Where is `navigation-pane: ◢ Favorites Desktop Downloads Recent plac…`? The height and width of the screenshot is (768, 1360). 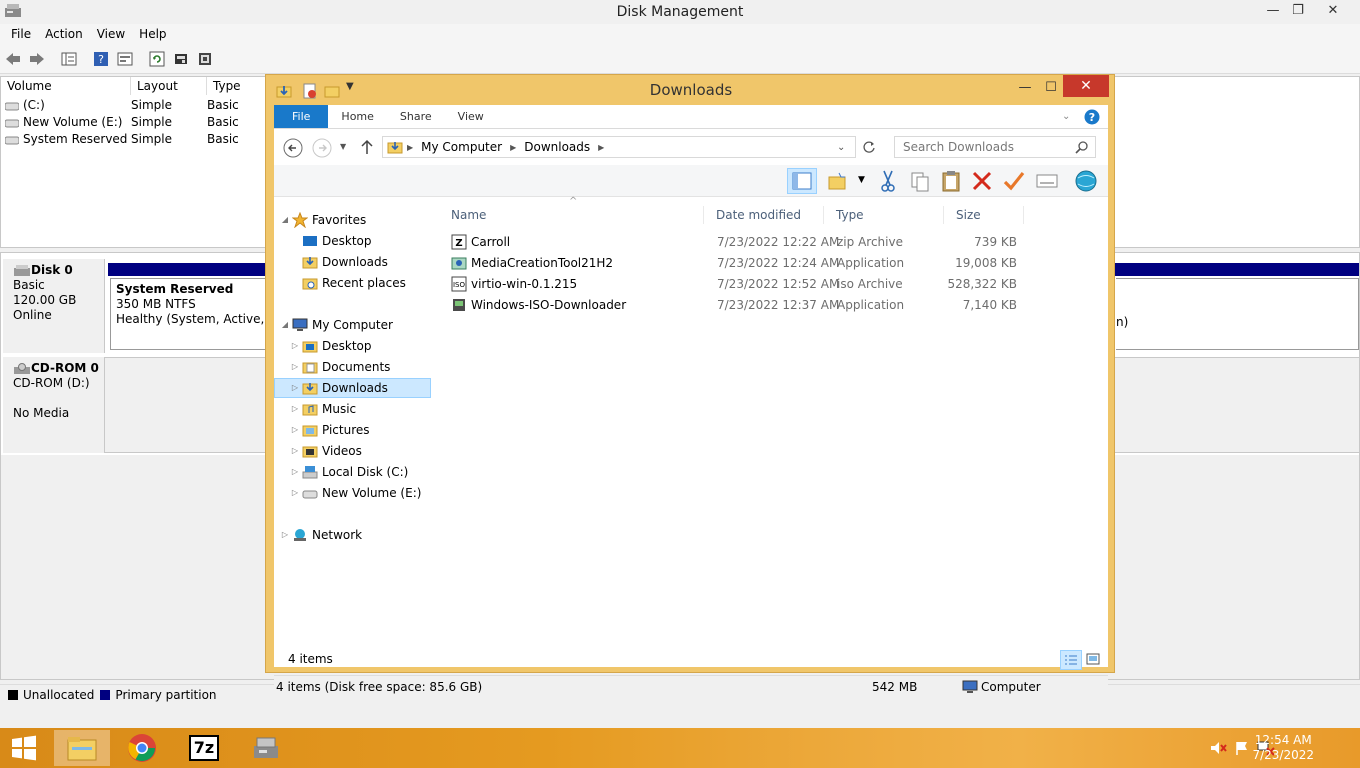 navigation-pane: ◢ Favorites Desktop Downloads Recent plac… is located at coordinates (354, 415).